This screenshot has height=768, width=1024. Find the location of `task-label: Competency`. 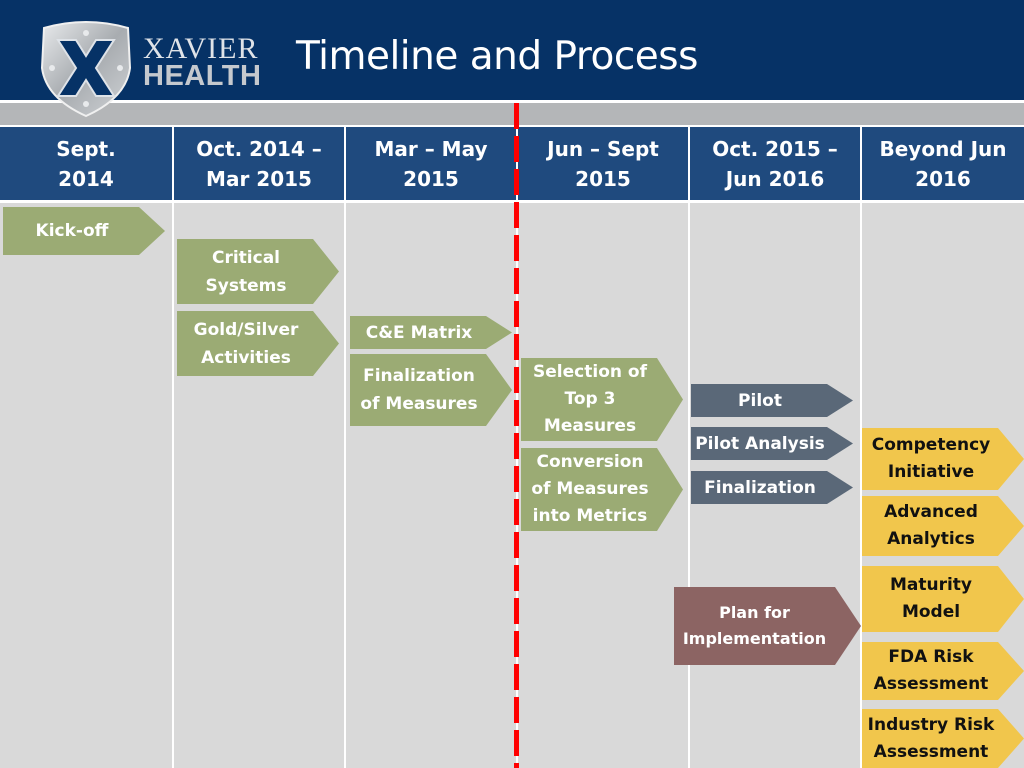

task-label: Competency is located at coordinates (931, 445).